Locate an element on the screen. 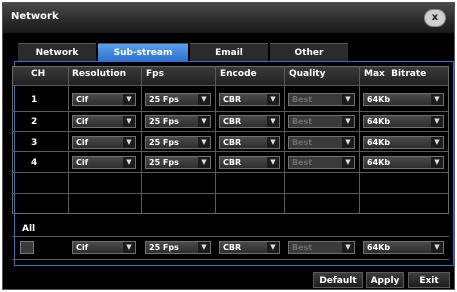  tab-bar: Network Sub-stream Email Other is located at coordinates (183, 52).